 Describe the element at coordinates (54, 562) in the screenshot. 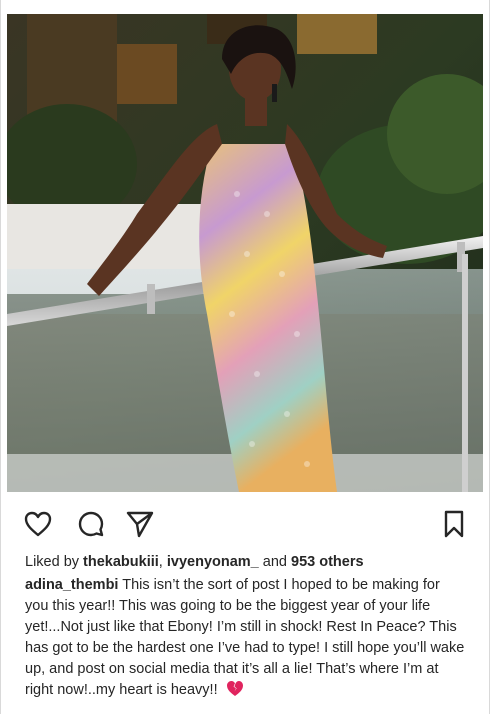

I see `likes-prefix: Liked by` at that location.